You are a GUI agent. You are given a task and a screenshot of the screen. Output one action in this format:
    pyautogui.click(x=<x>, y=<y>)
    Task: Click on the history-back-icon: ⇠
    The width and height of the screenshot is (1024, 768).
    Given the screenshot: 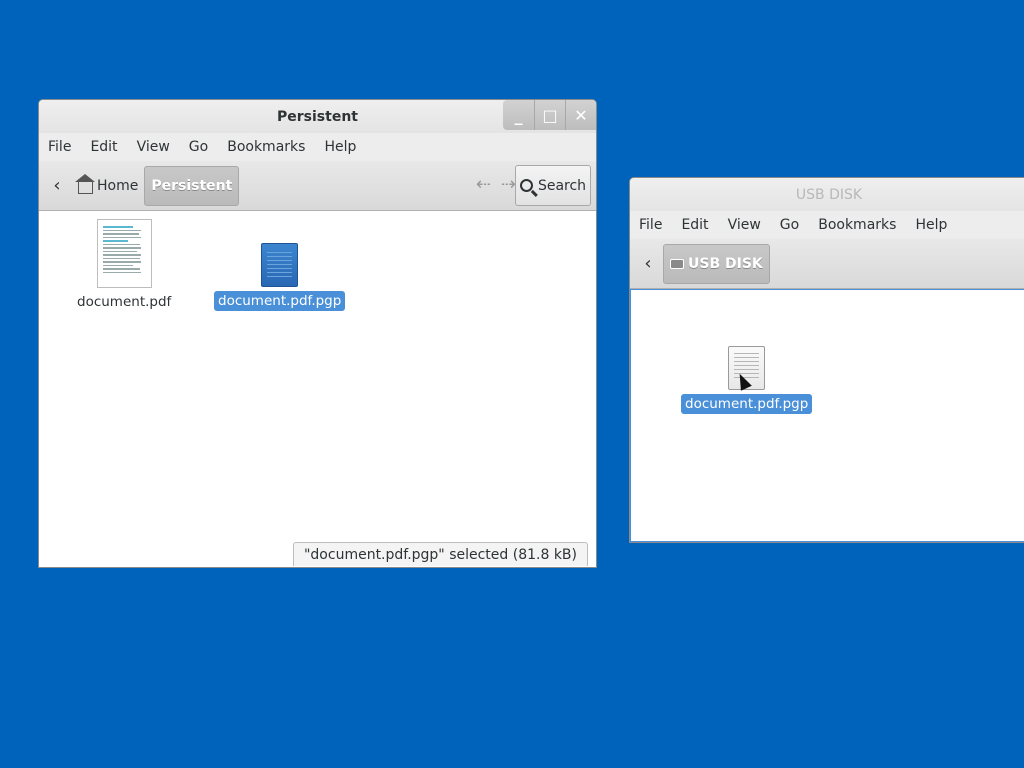 What is the action you would take?
    pyautogui.click(x=483, y=184)
    